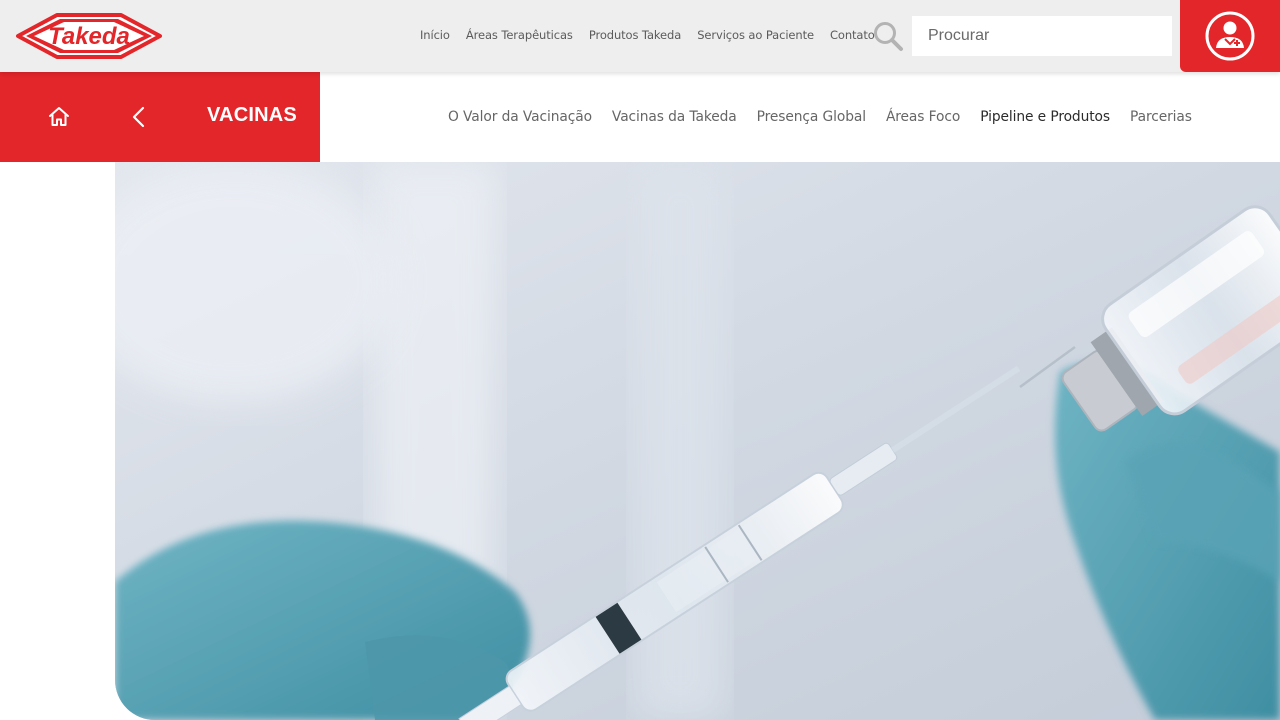 This screenshot has height=720, width=1280. I want to click on top-nav-areas-terapeuticas: Áreas Terapêuticas, so click(519, 35).